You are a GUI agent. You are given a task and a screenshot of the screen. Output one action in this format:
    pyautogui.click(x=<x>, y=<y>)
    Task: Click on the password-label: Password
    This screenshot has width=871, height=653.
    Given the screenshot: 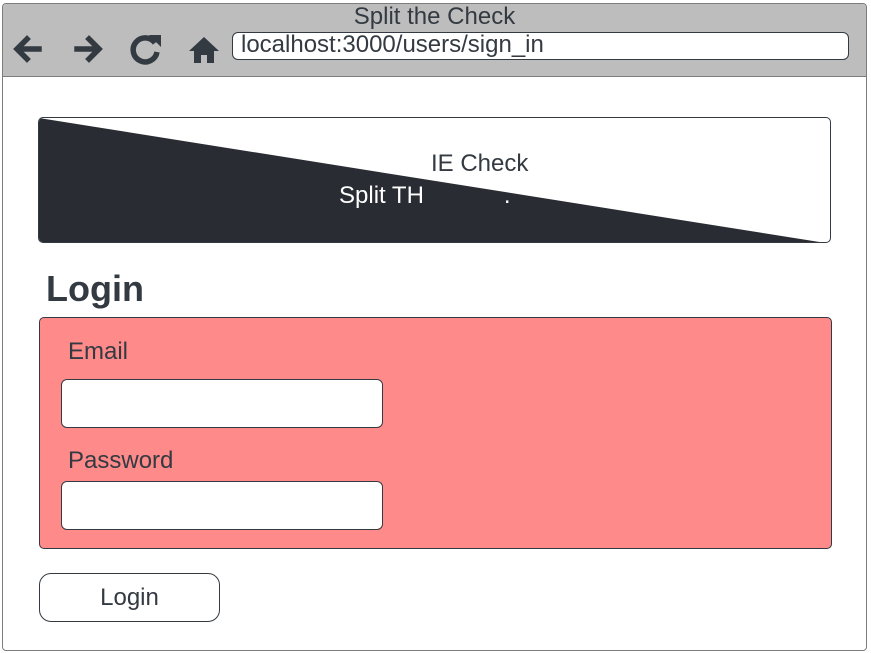 What is the action you would take?
    pyautogui.click(x=121, y=460)
    